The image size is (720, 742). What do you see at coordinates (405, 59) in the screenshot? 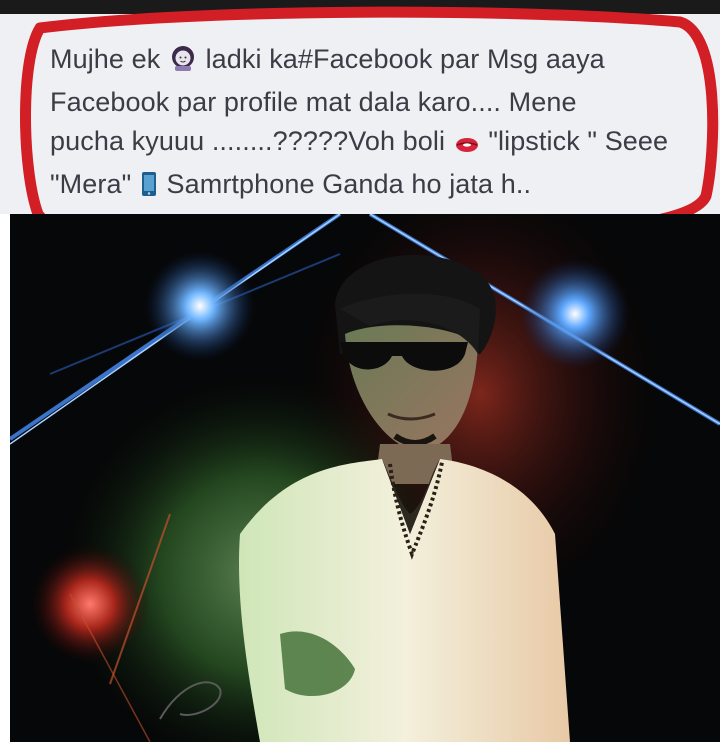
I see `caption-text: ladki ka#Facebook par Msg aaya` at bounding box center [405, 59].